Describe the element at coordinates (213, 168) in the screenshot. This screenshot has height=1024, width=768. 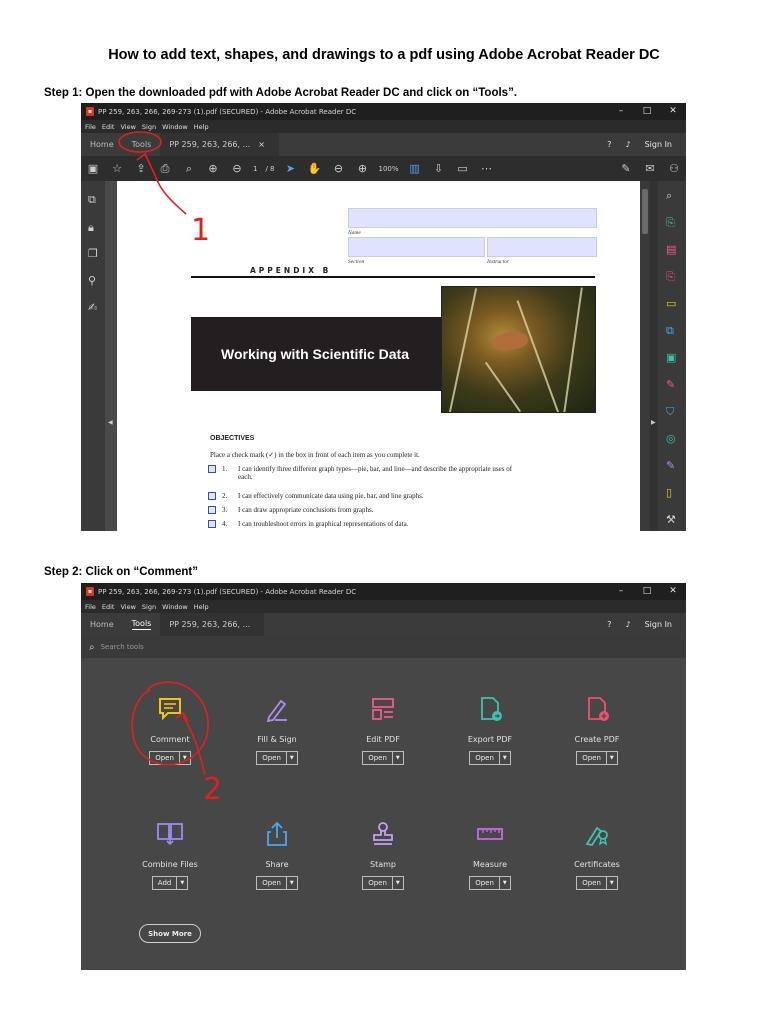
I see `previous-page-icon: ⊕` at that location.